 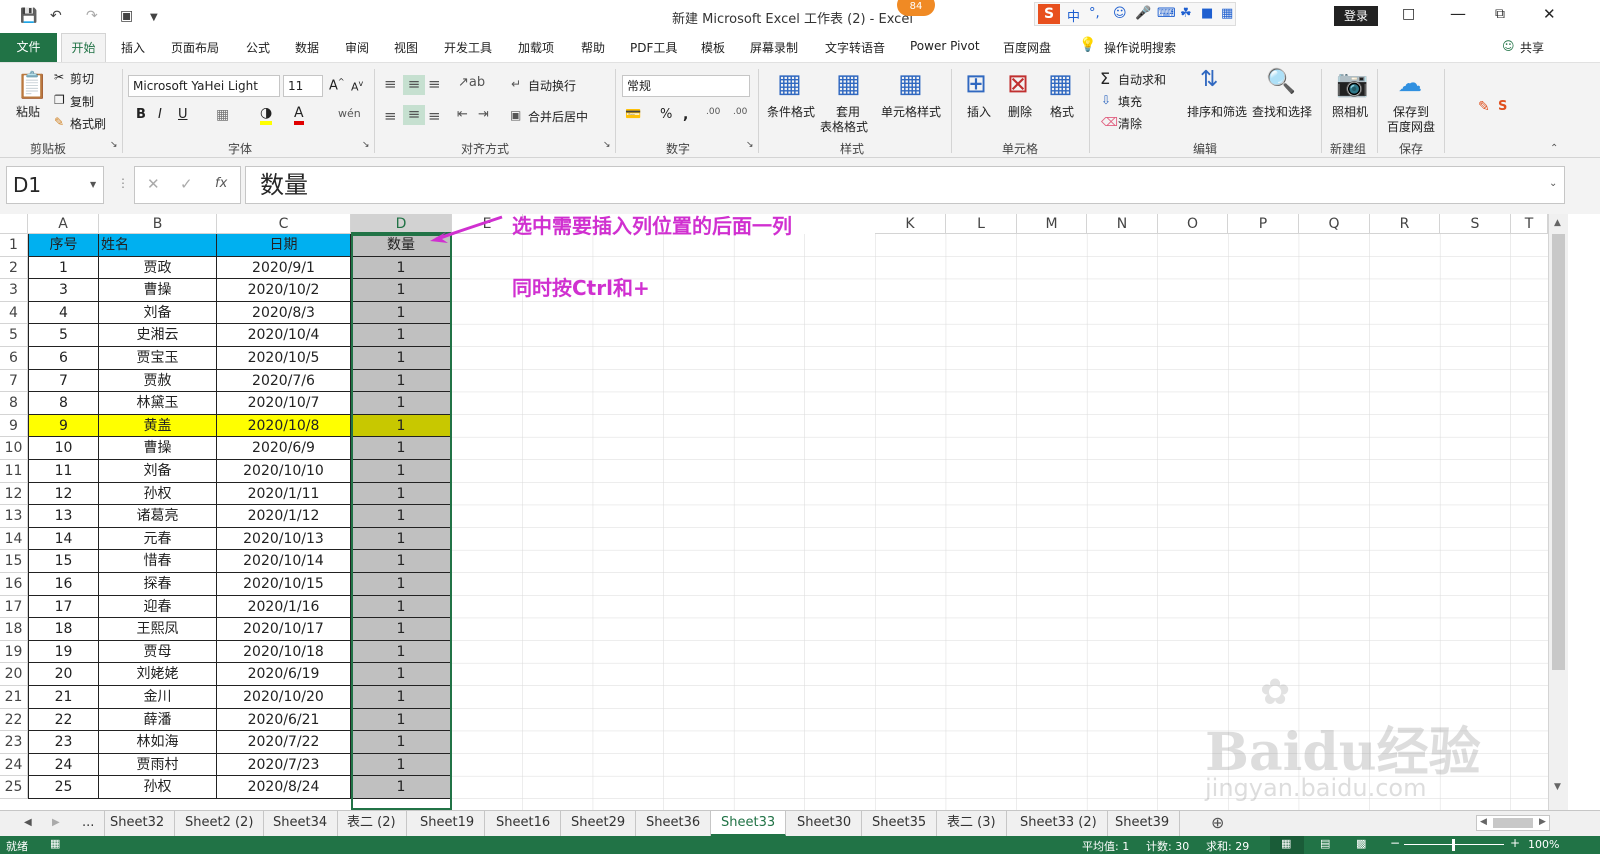 What do you see at coordinates (83, 48) in the screenshot?
I see `tab-home: 开始` at bounding box center [83, 48].